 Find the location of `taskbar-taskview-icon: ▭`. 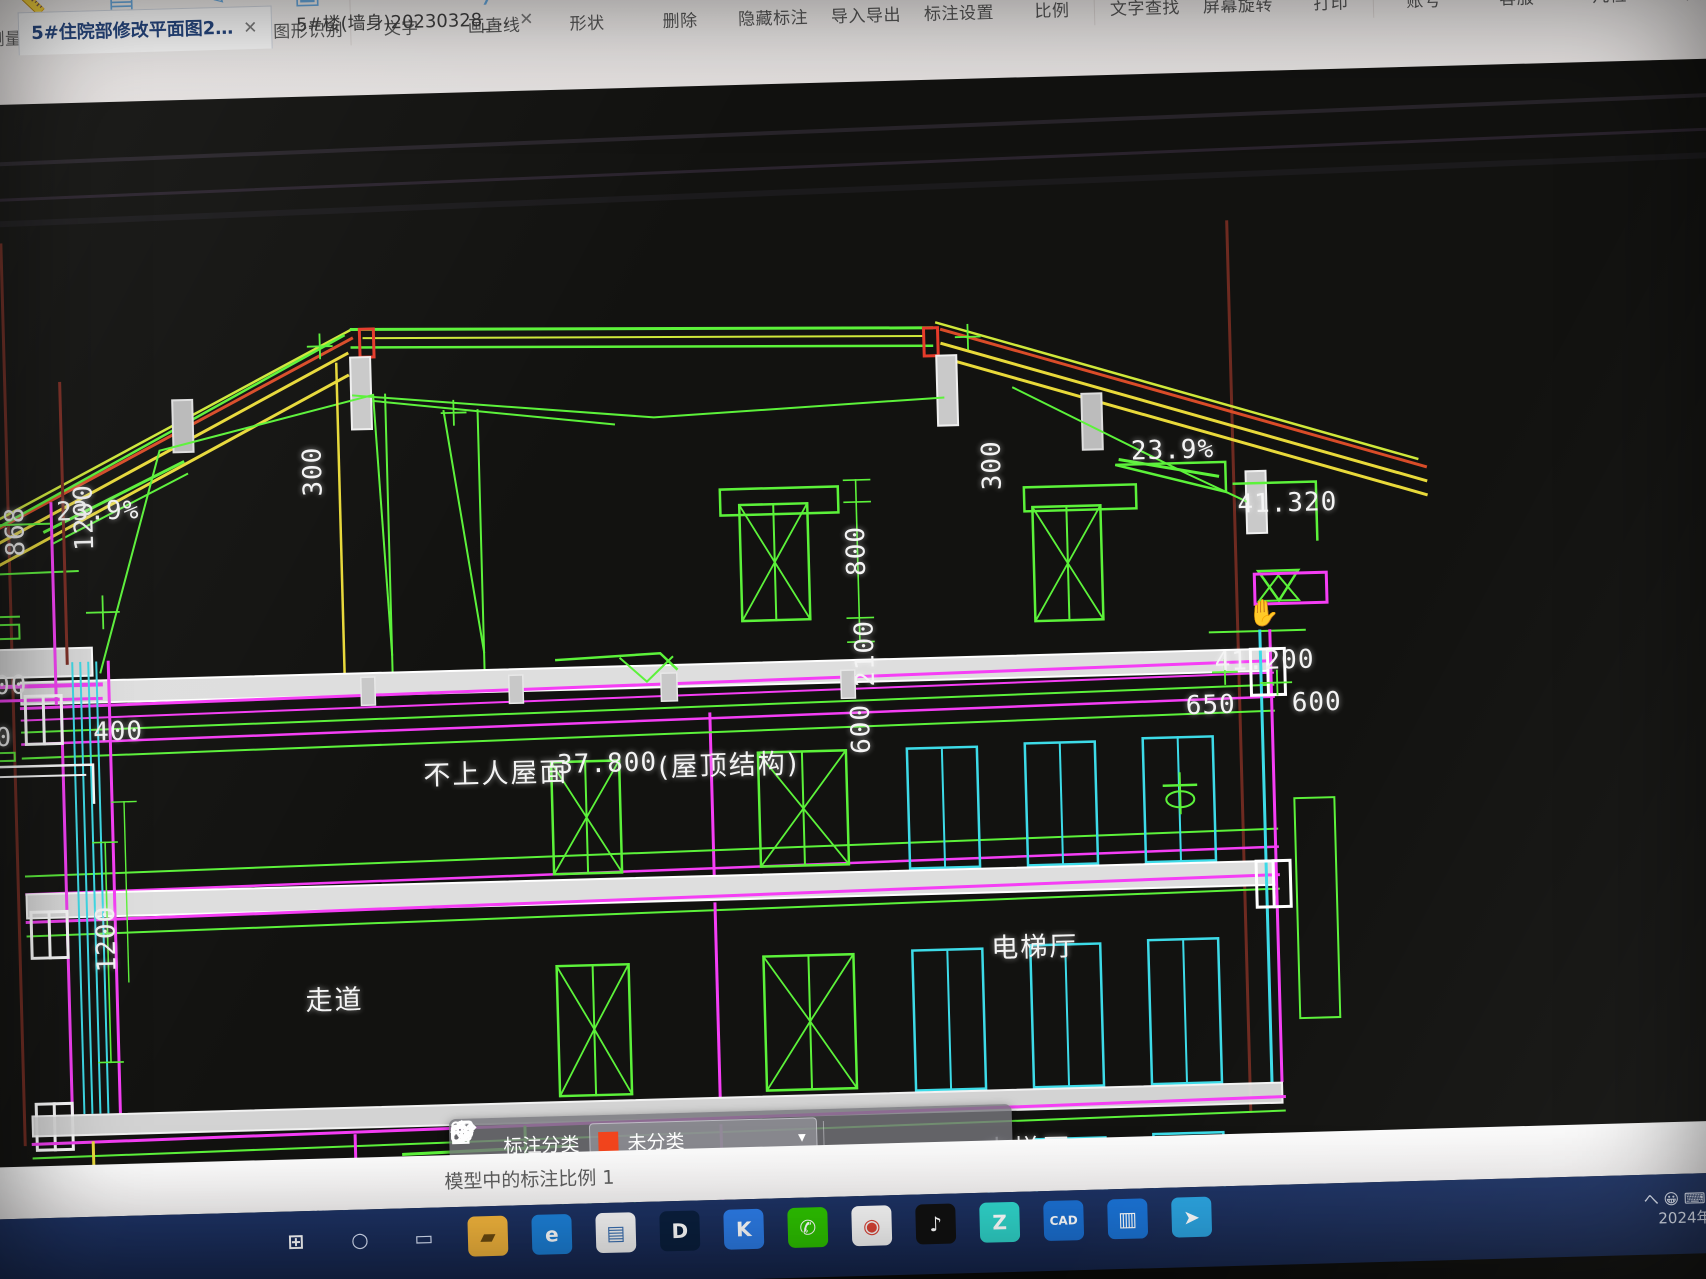

taskbar-taskview-icon: ▭ is located at coordinates (423, 1237).